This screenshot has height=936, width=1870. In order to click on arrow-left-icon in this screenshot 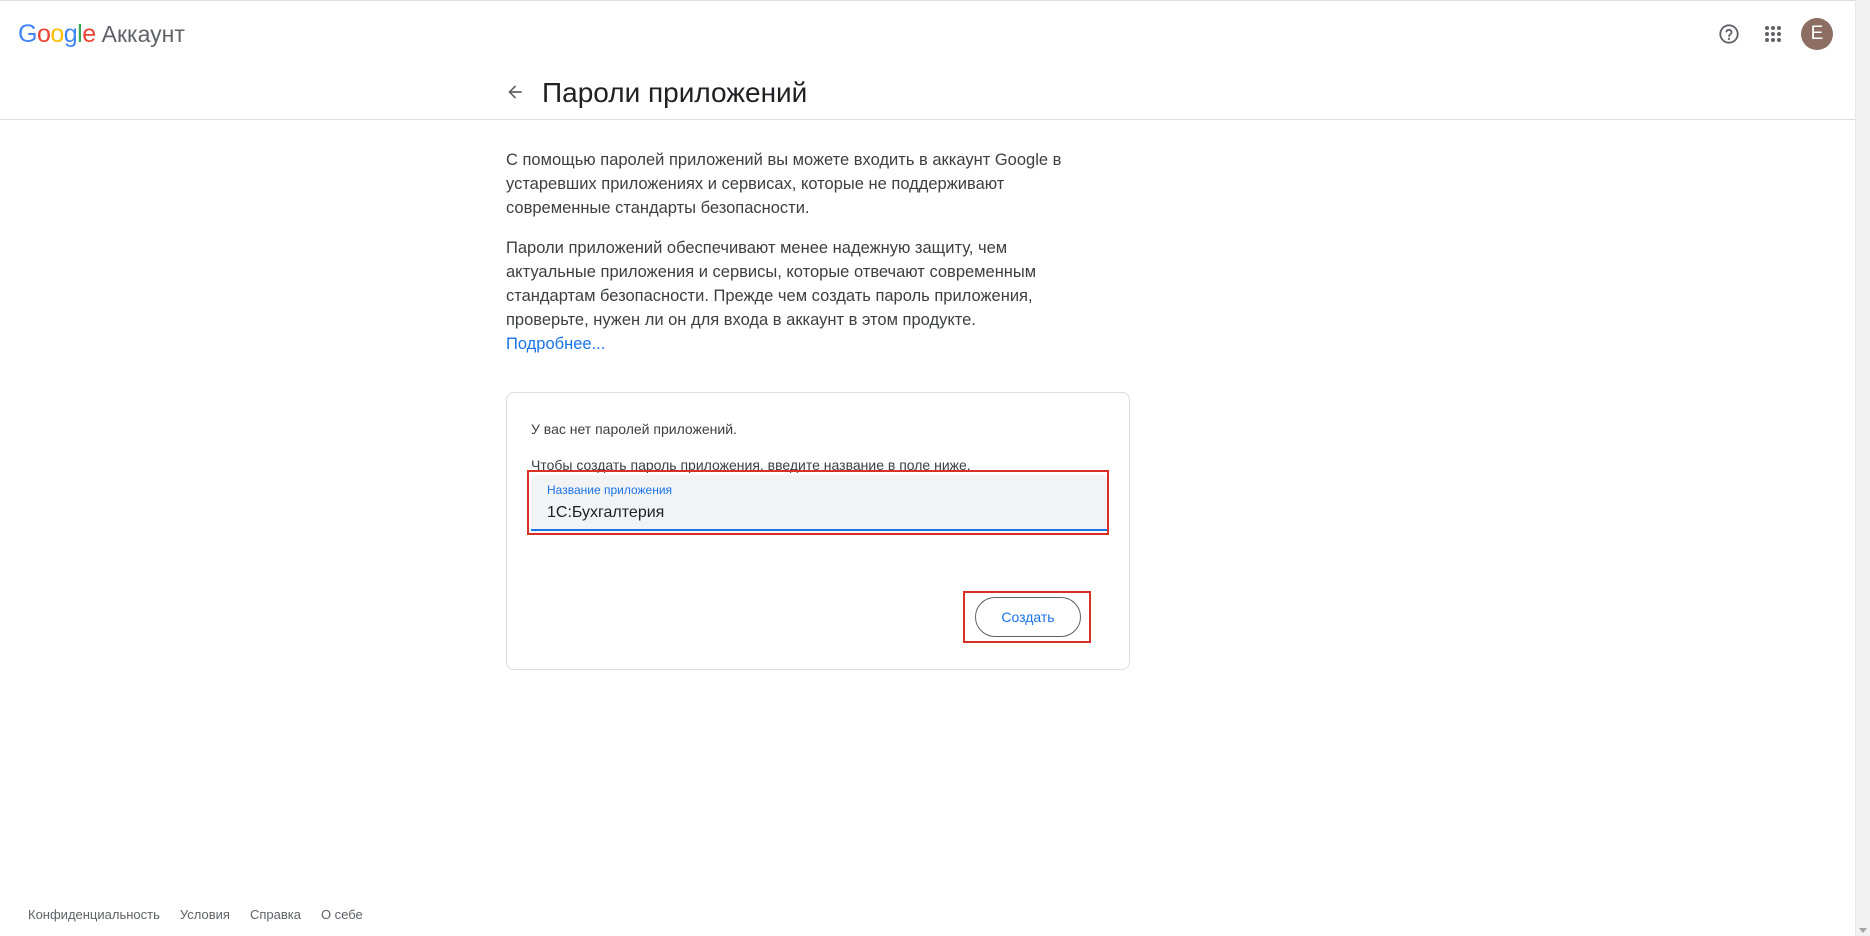, I will do `click(515, 92)`.